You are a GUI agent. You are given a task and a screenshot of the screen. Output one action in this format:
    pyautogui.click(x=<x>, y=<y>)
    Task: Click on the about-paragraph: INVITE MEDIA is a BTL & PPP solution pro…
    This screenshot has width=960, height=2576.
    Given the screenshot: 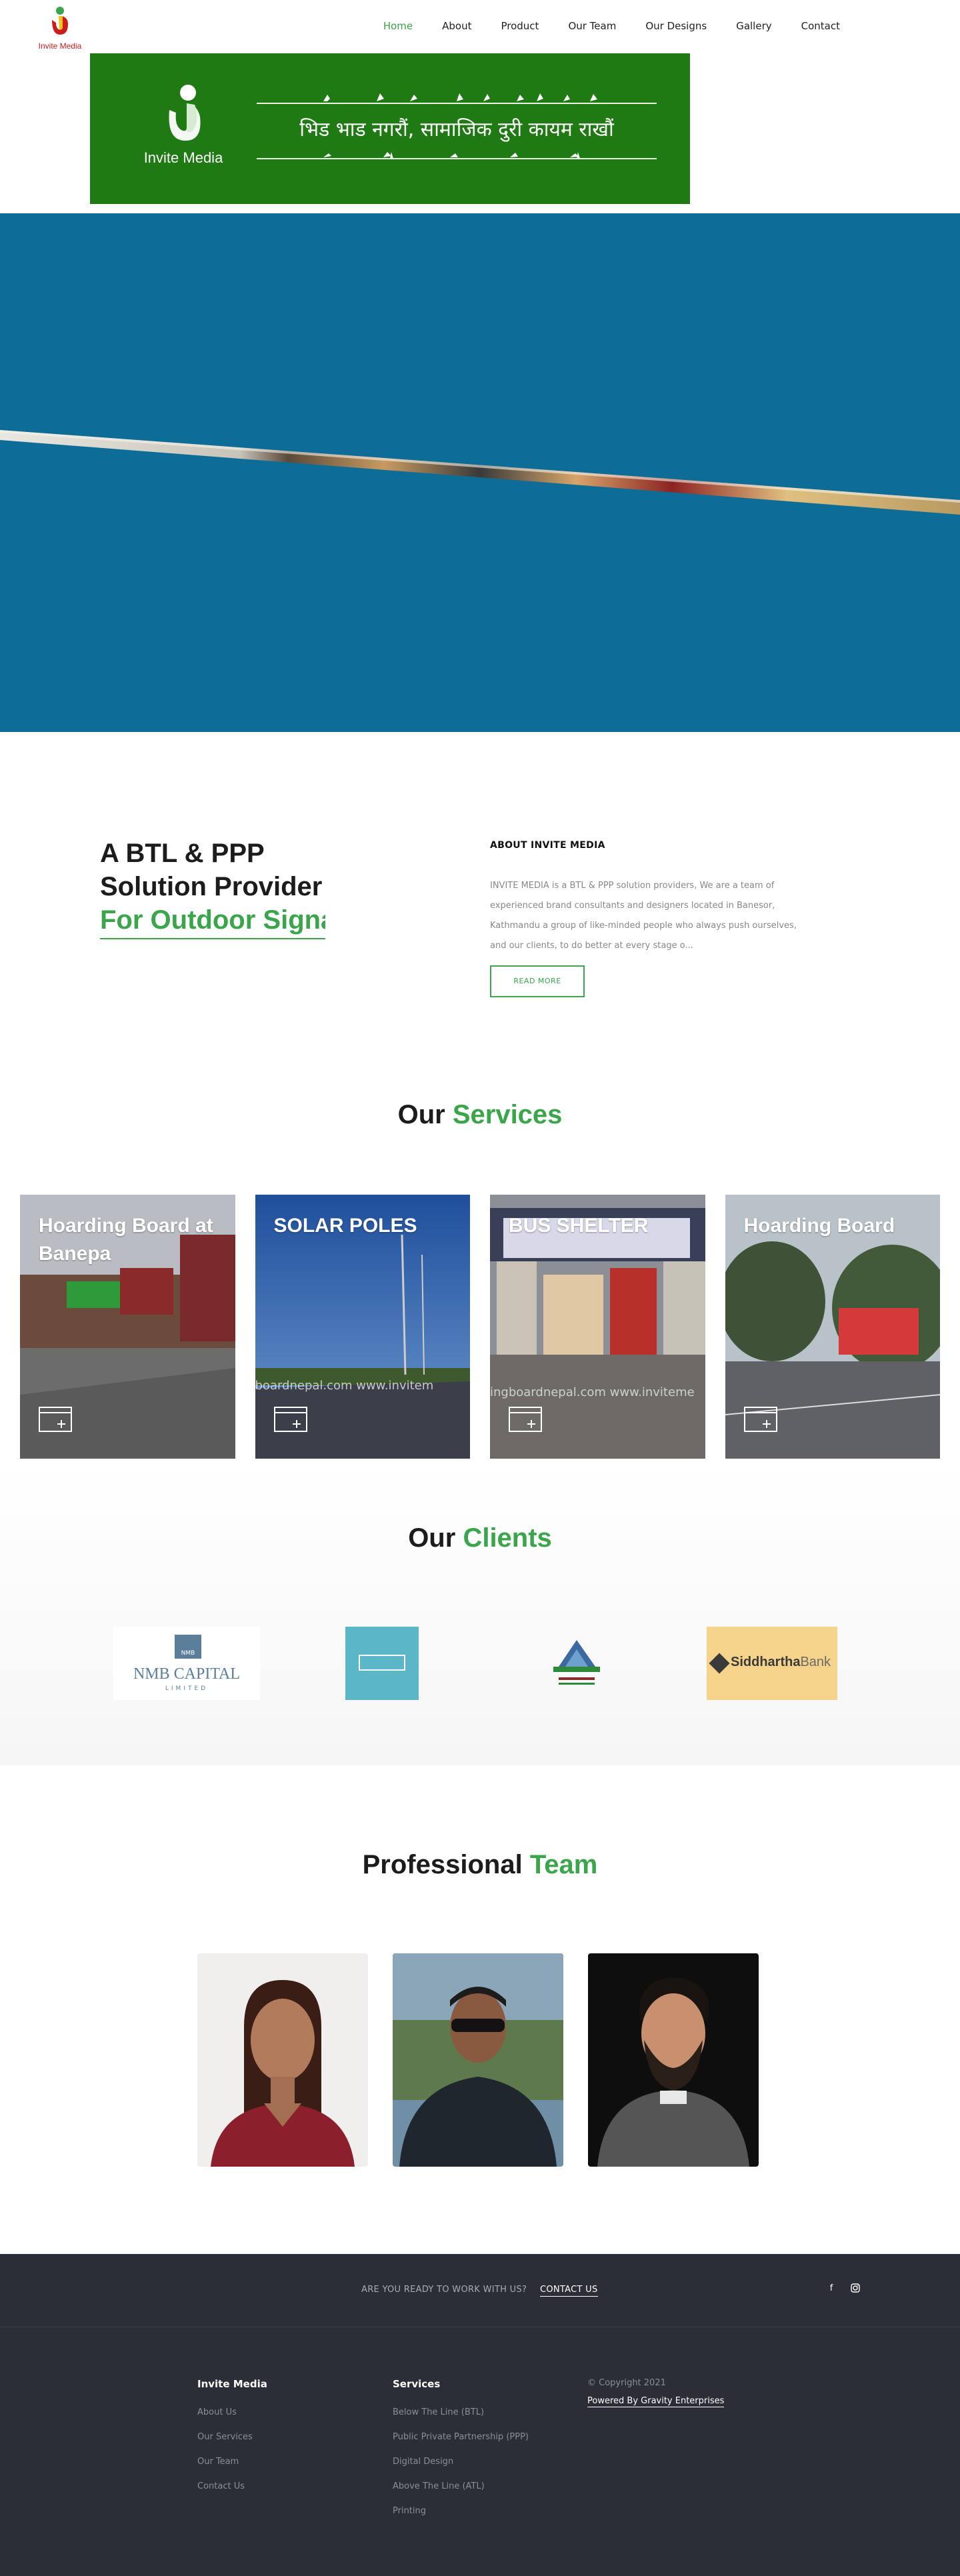 What is the action you would take?
    pyautogui.click(x=643, y=916)
    